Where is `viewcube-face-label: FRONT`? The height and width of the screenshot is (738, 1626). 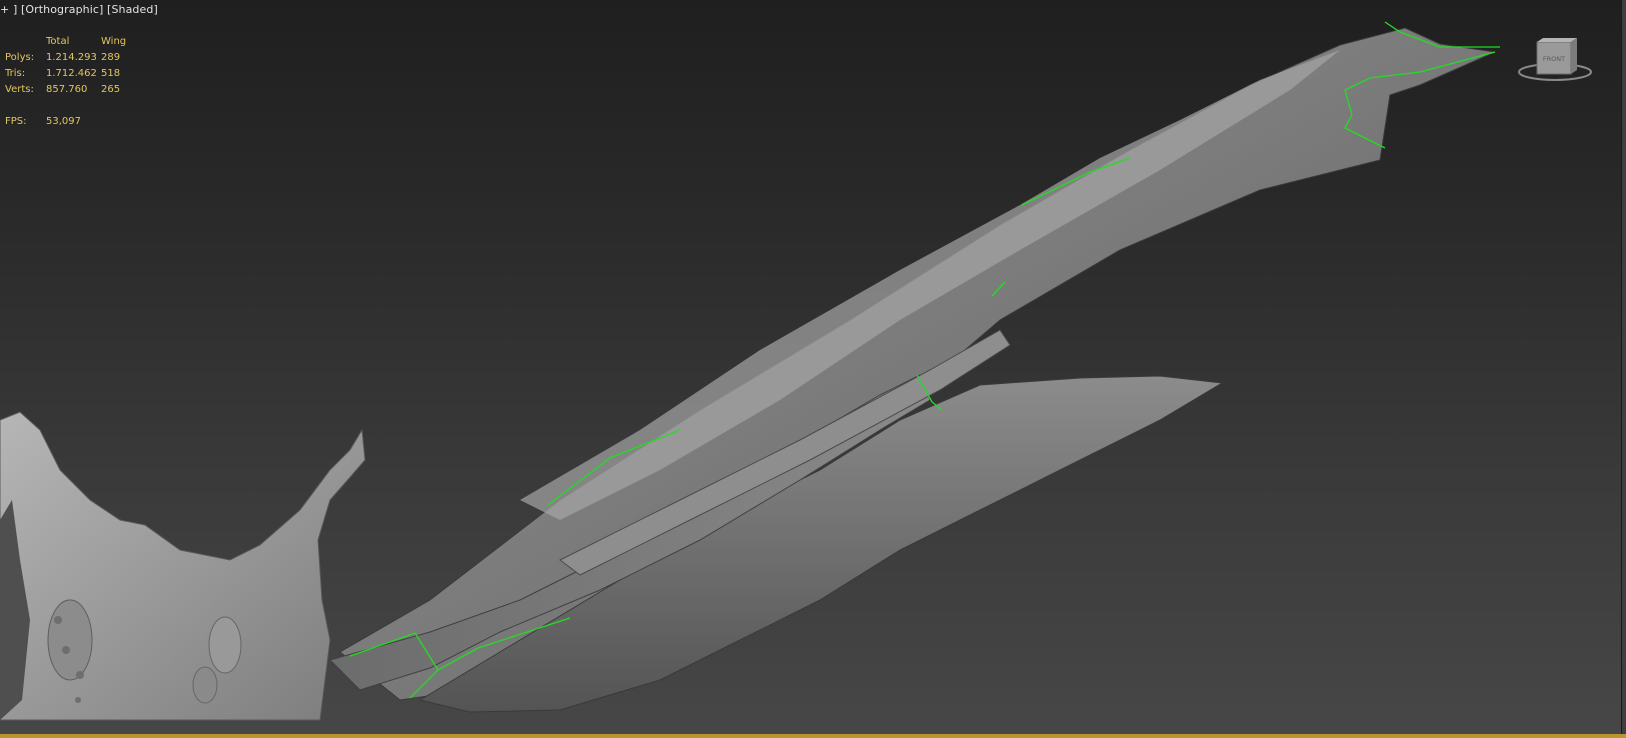 viewcube-face-label: FRONT is located at coordinates (1554, 59).